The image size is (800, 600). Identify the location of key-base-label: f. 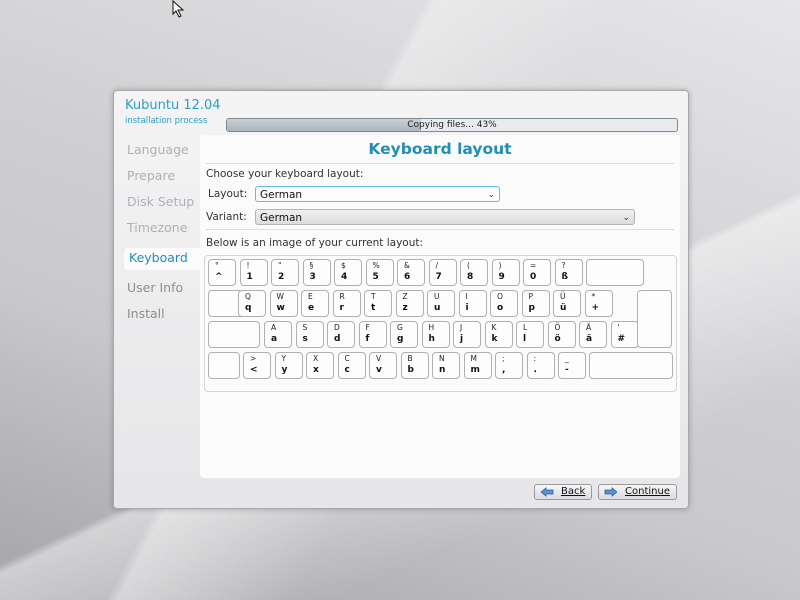
(367, 339).